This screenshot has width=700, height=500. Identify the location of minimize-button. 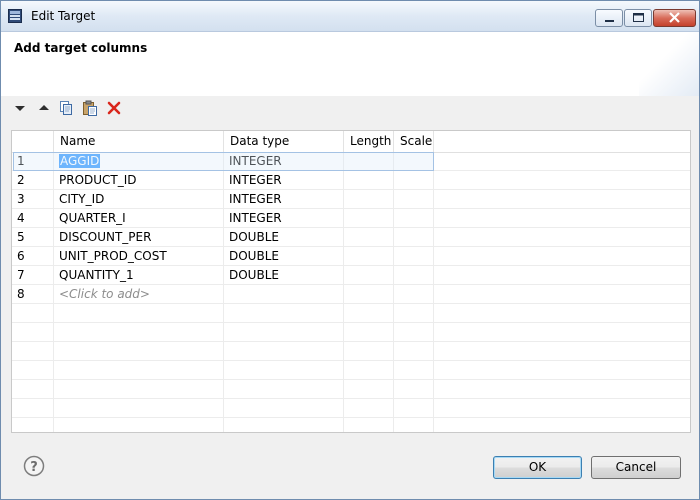
(609, 18).